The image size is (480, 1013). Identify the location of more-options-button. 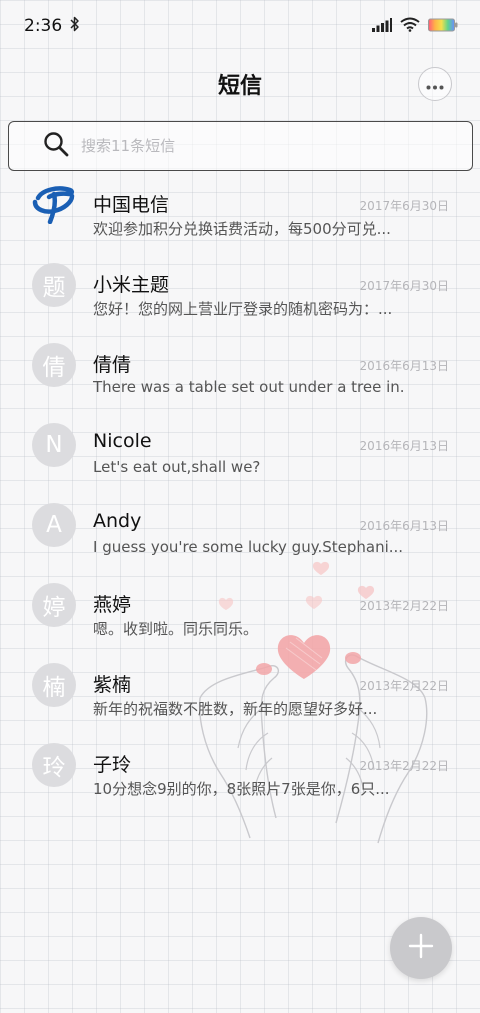
(435, 84).